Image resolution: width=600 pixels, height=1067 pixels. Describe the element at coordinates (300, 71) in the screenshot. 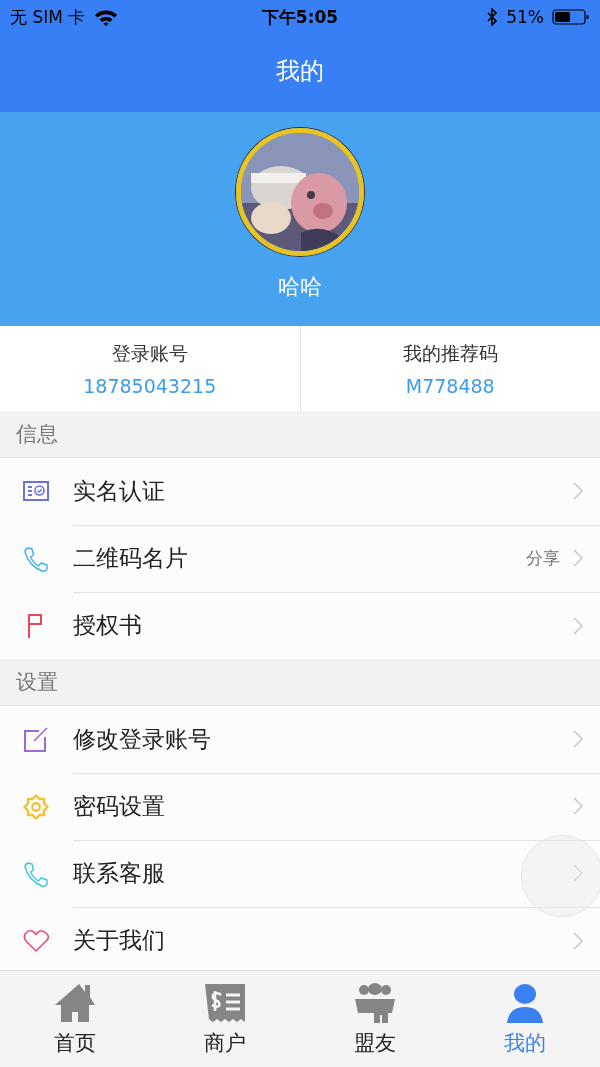

I see `page-title: 我的` at that location.